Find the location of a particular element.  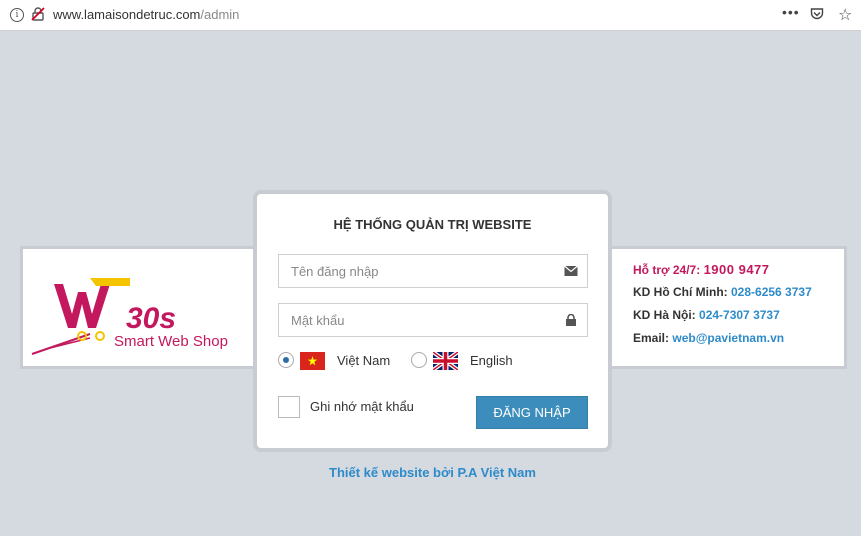

hn-label: KD Hà Nội: is located at coordinates (664, 315).